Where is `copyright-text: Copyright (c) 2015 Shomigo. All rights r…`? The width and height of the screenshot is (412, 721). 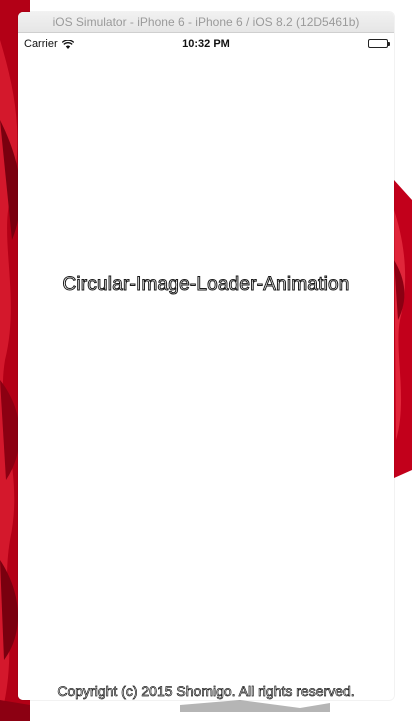 copyright-text: Copyright (c) 2015 Shomigo. All rights r… is located at coordinates (206, 691).